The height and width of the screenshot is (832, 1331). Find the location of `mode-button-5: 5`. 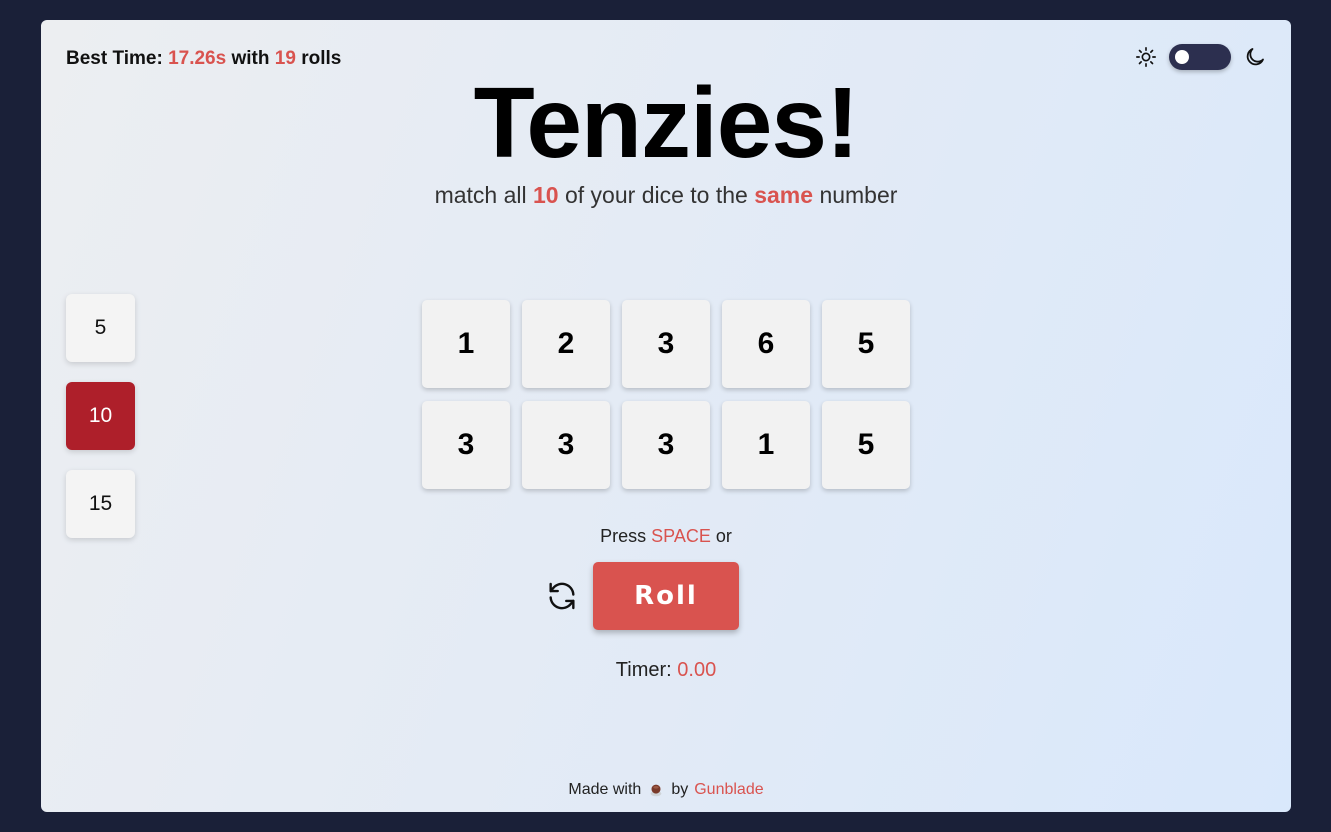

mode-button-5: 5 is located at coordinates (100, 328).